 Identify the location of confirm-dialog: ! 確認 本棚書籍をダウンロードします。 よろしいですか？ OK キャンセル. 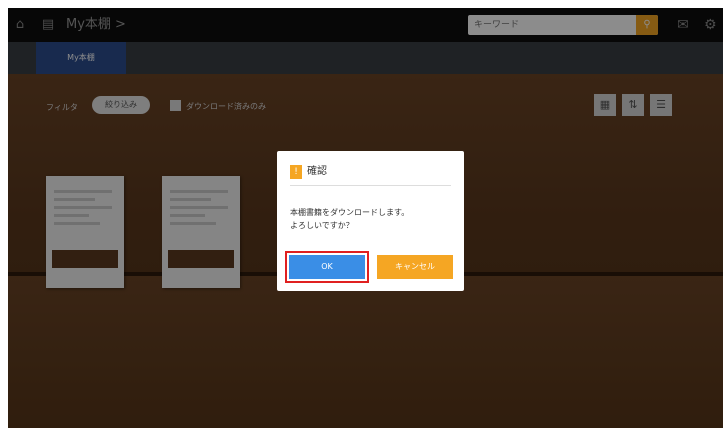
(370, 221).